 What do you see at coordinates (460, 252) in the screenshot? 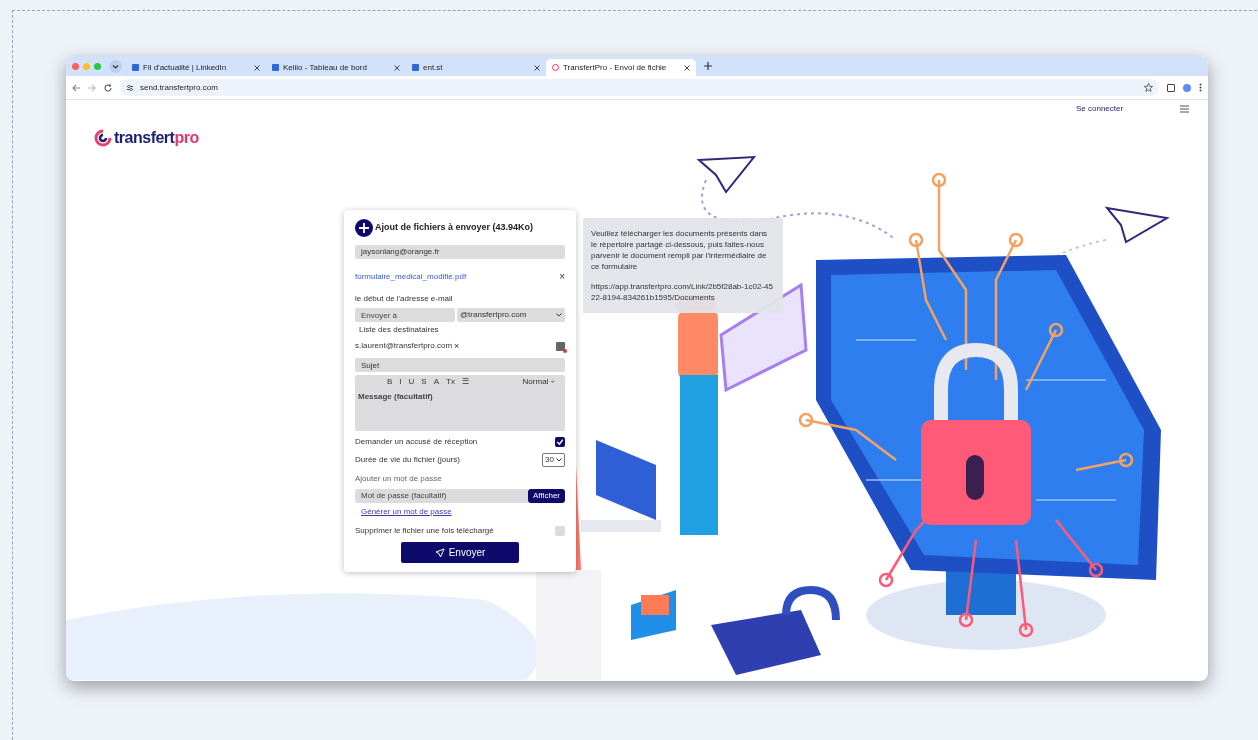
I see `sender-email-field: jaysonlang@orange.fr` at bounding box center [460, 252].